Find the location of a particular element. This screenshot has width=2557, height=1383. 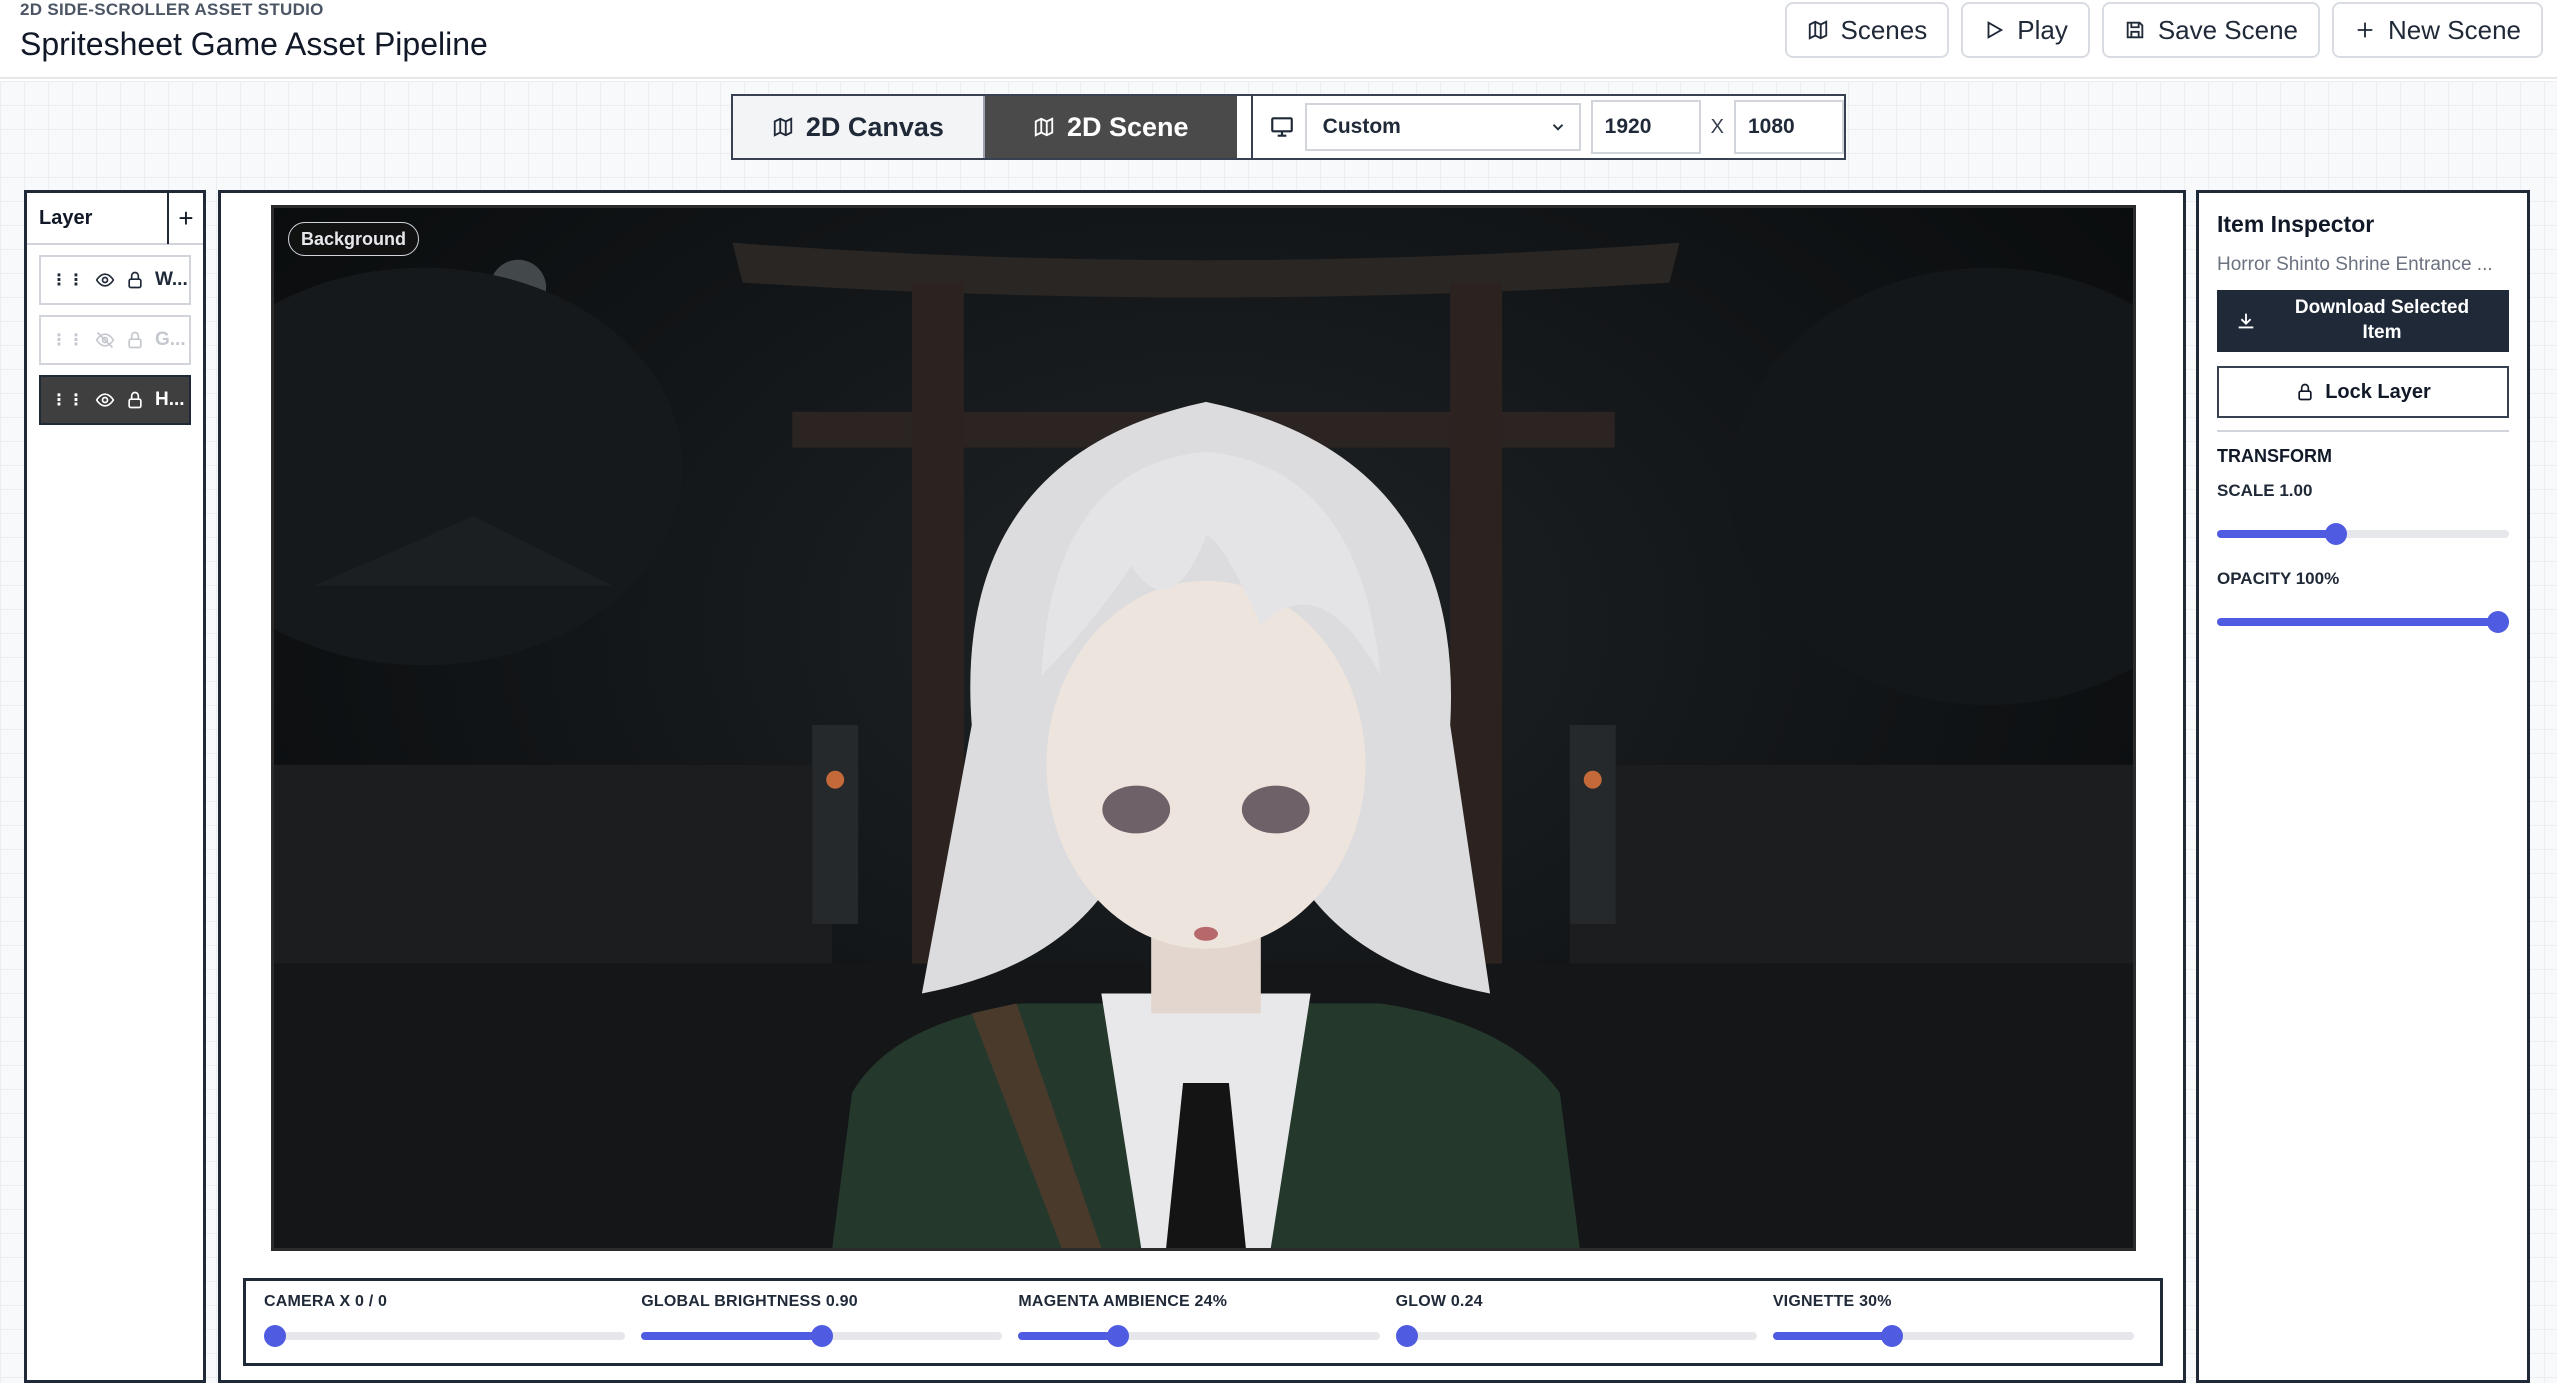

magenta-ambience-control: MAGENTA AMBIENCE 24% is located at coordinates (1202, 1322).